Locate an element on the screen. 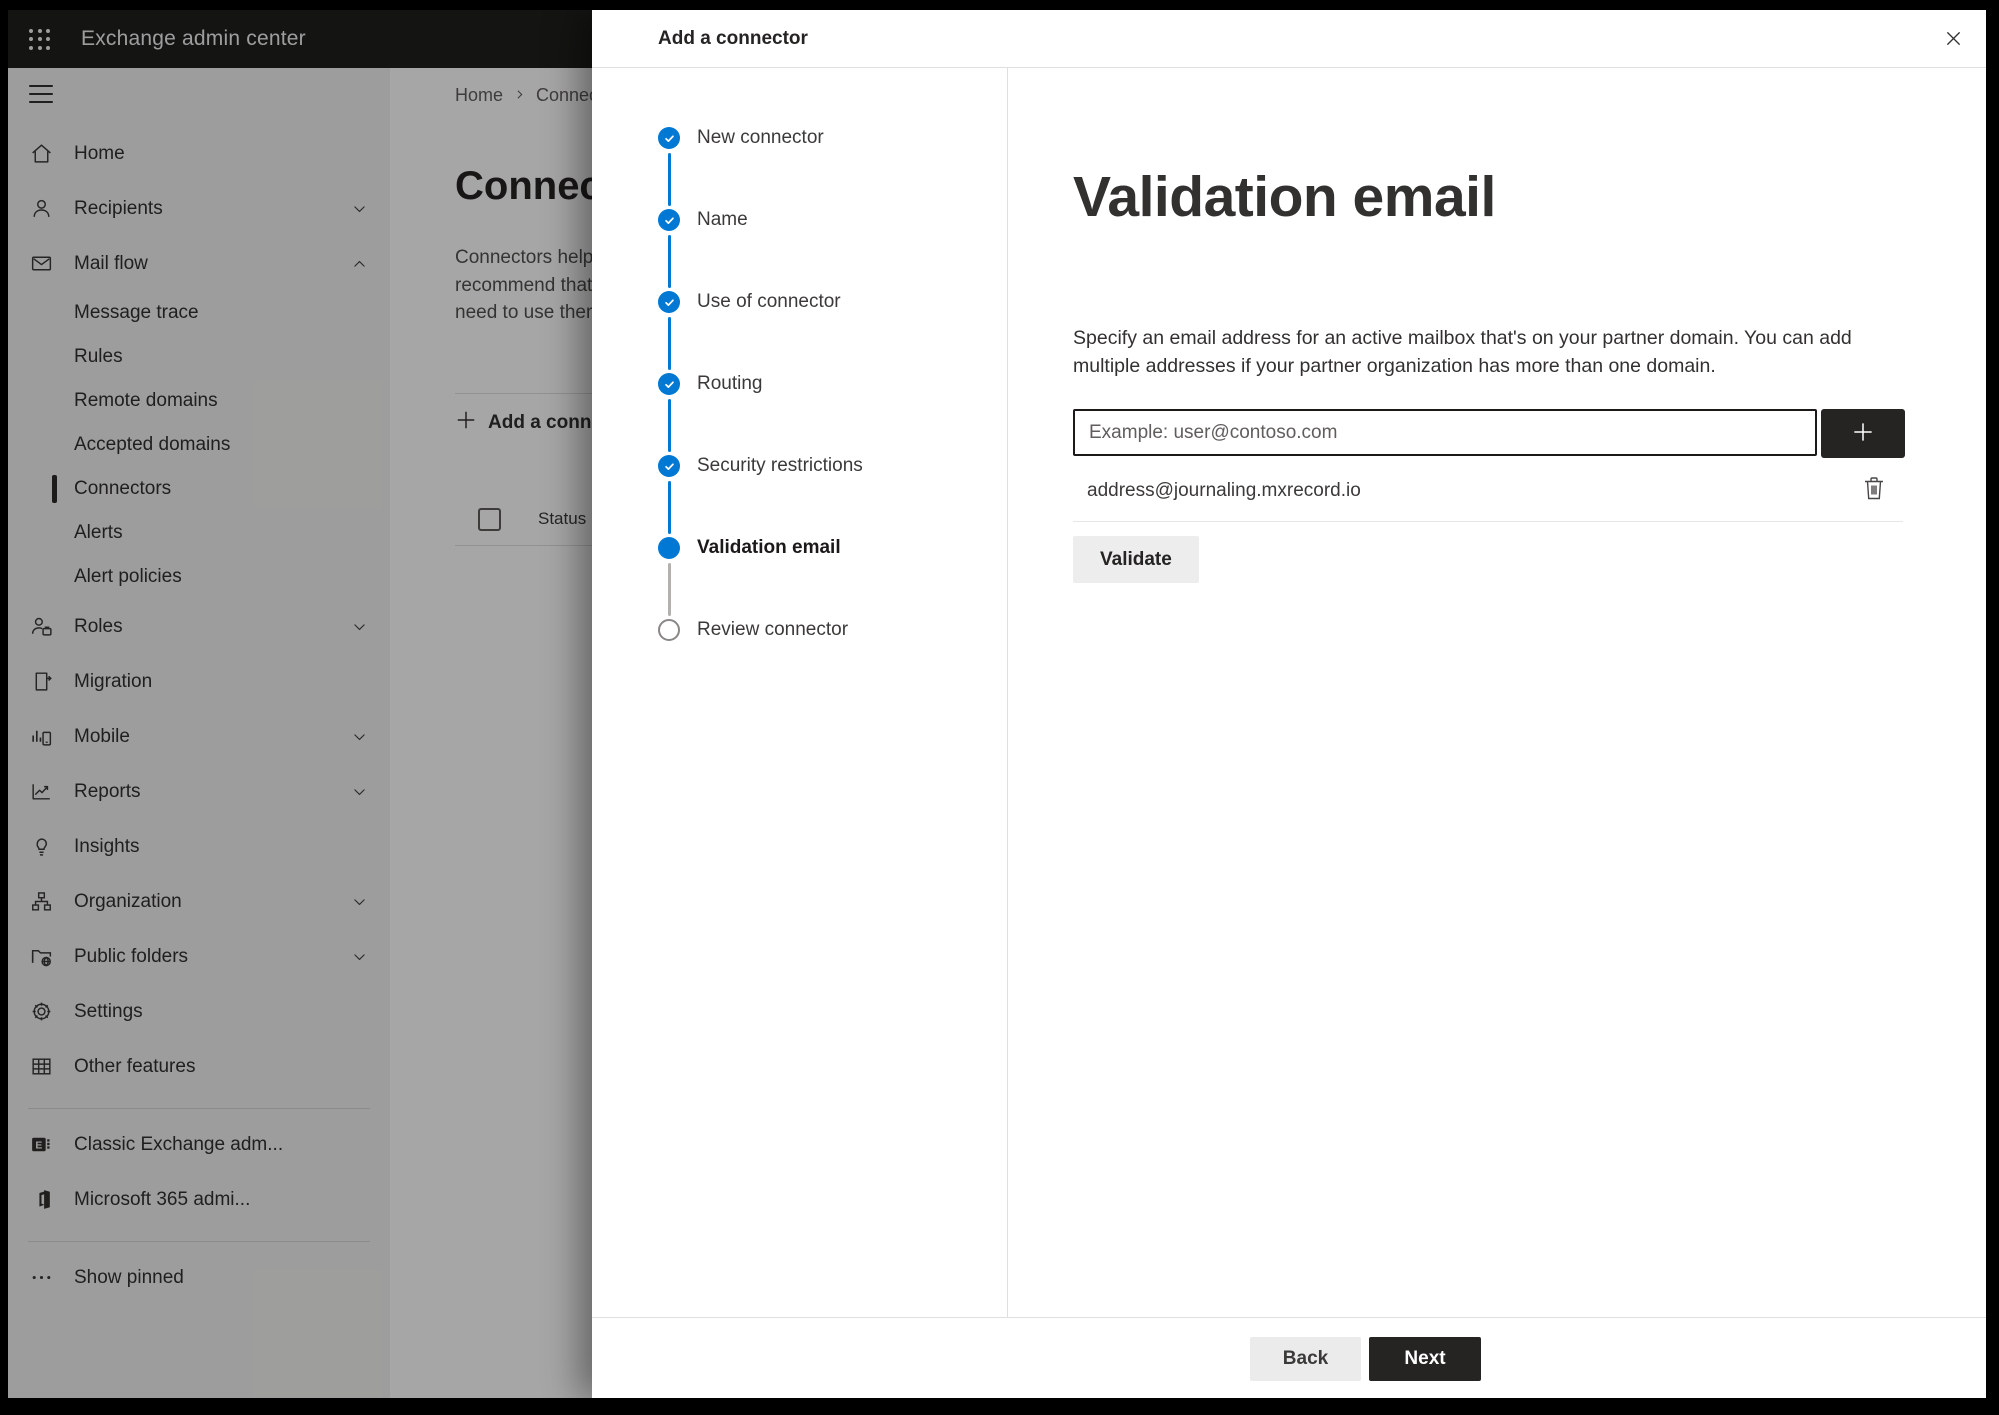 This screenshot has height=1415, width=1999. added-address-row: address@journaling.mxrecord.io is located at coordinates (1488, 491).